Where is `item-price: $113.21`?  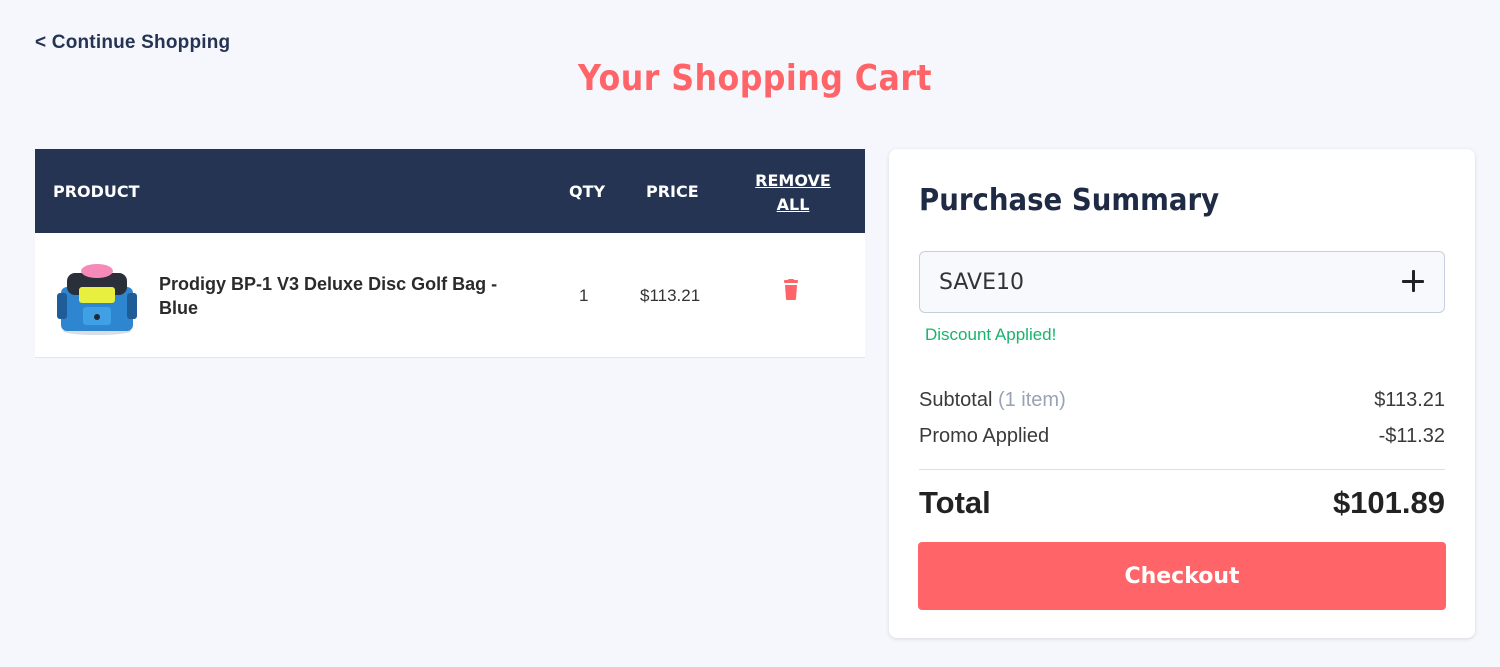 item-price: $113.21 is located at coordinates (670, 295).